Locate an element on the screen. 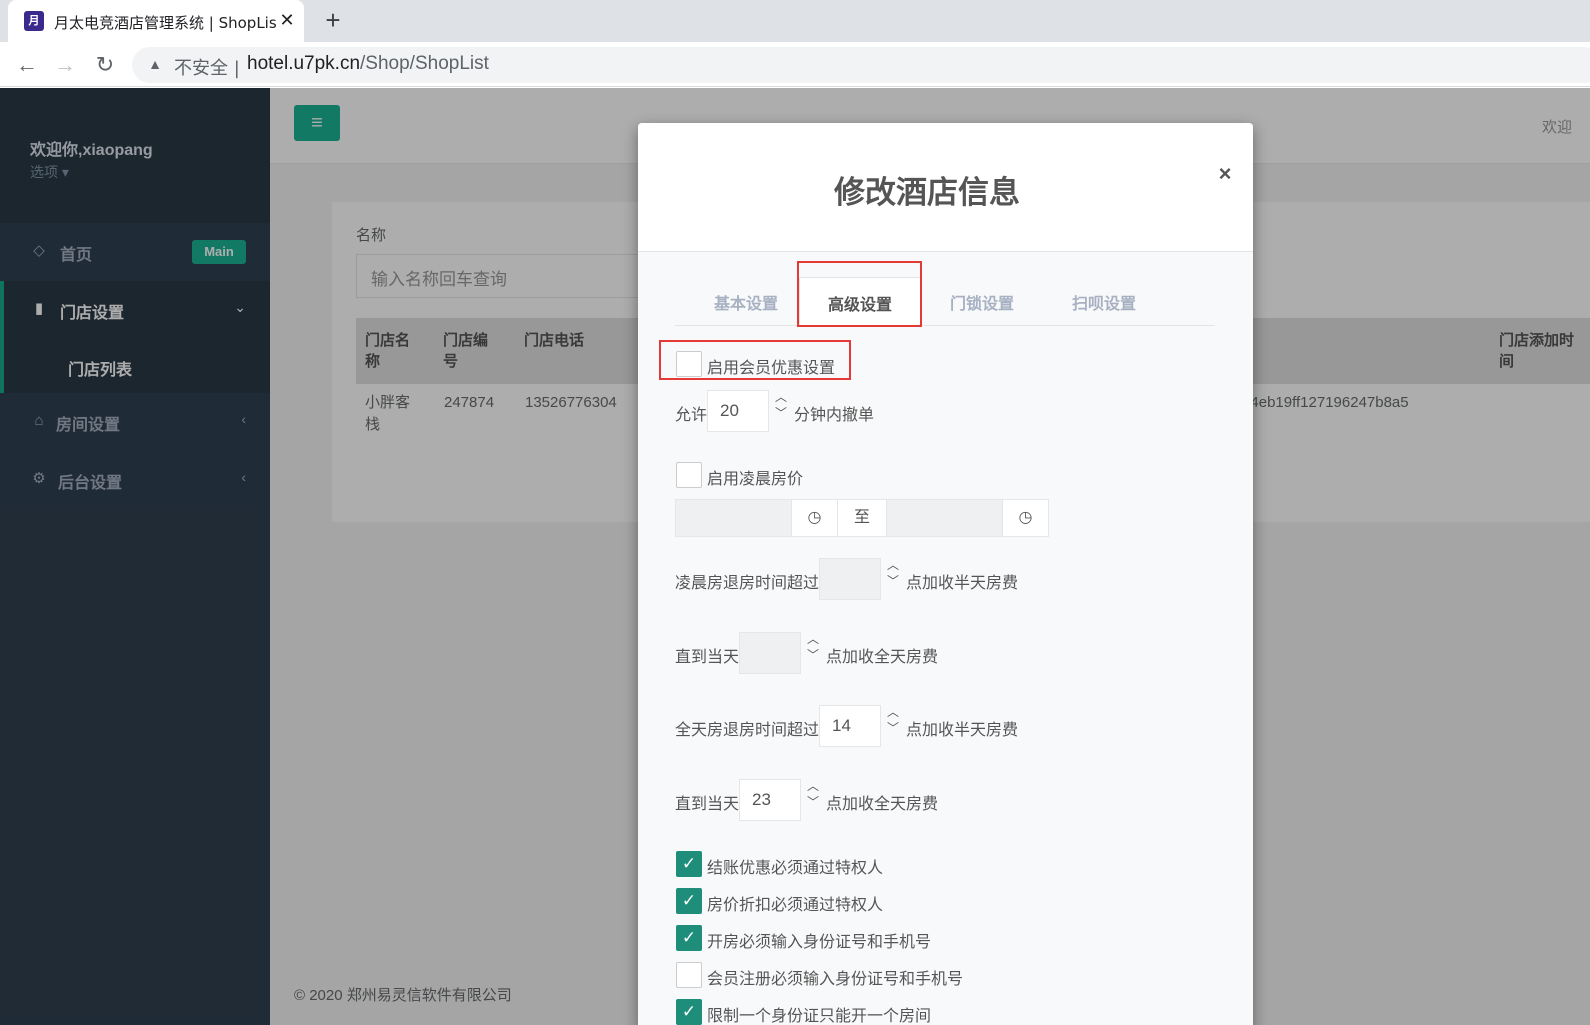 This screenshot has height=1025, width=1590. option-label: 限制一个身份证只能开一个房间 is located at coordinates (819, 1015).